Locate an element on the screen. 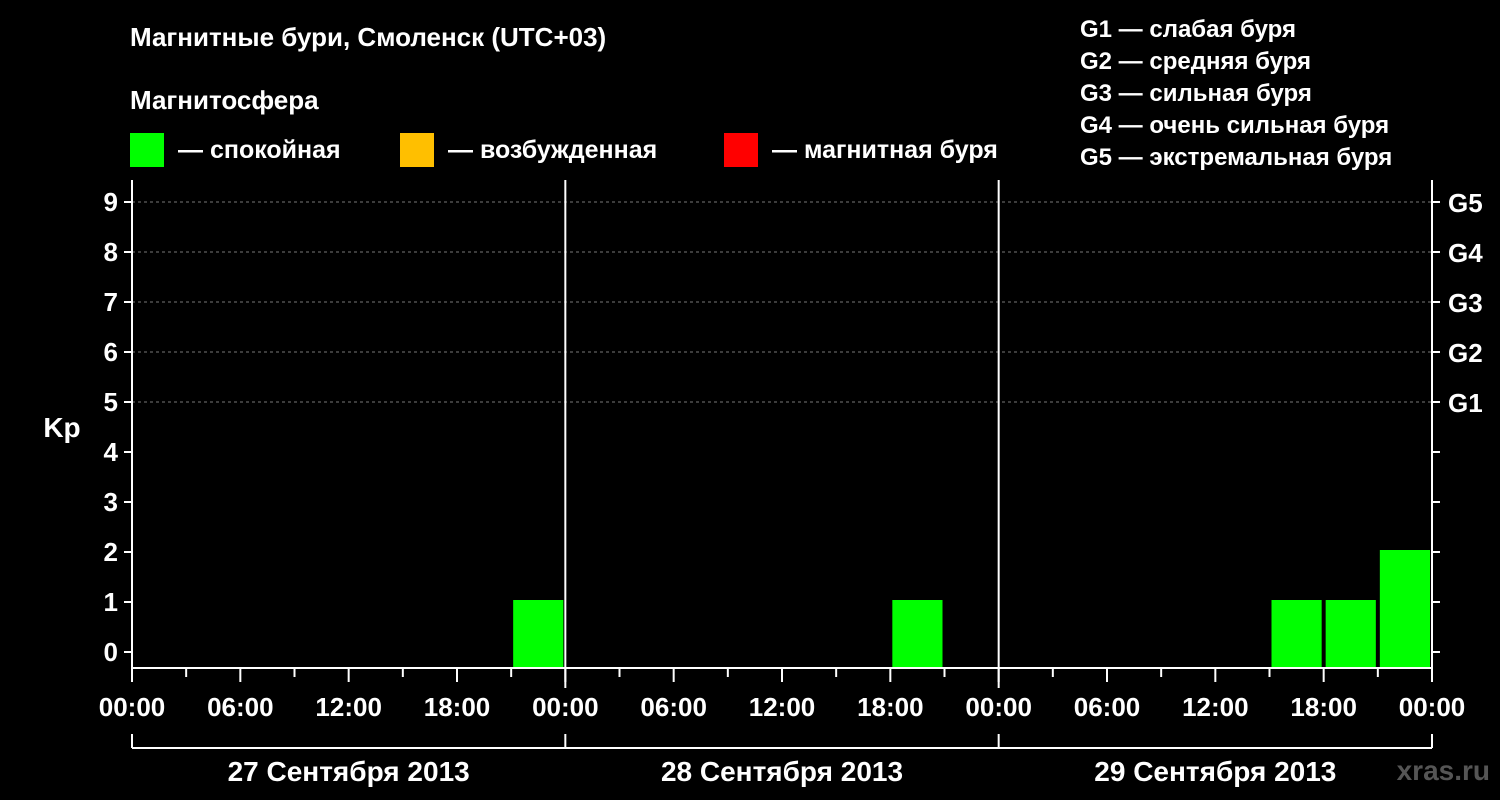 The height and width of the screenshot is (800, 1500). y-tick-label-9: 9 is located at coordinates (111, 202).